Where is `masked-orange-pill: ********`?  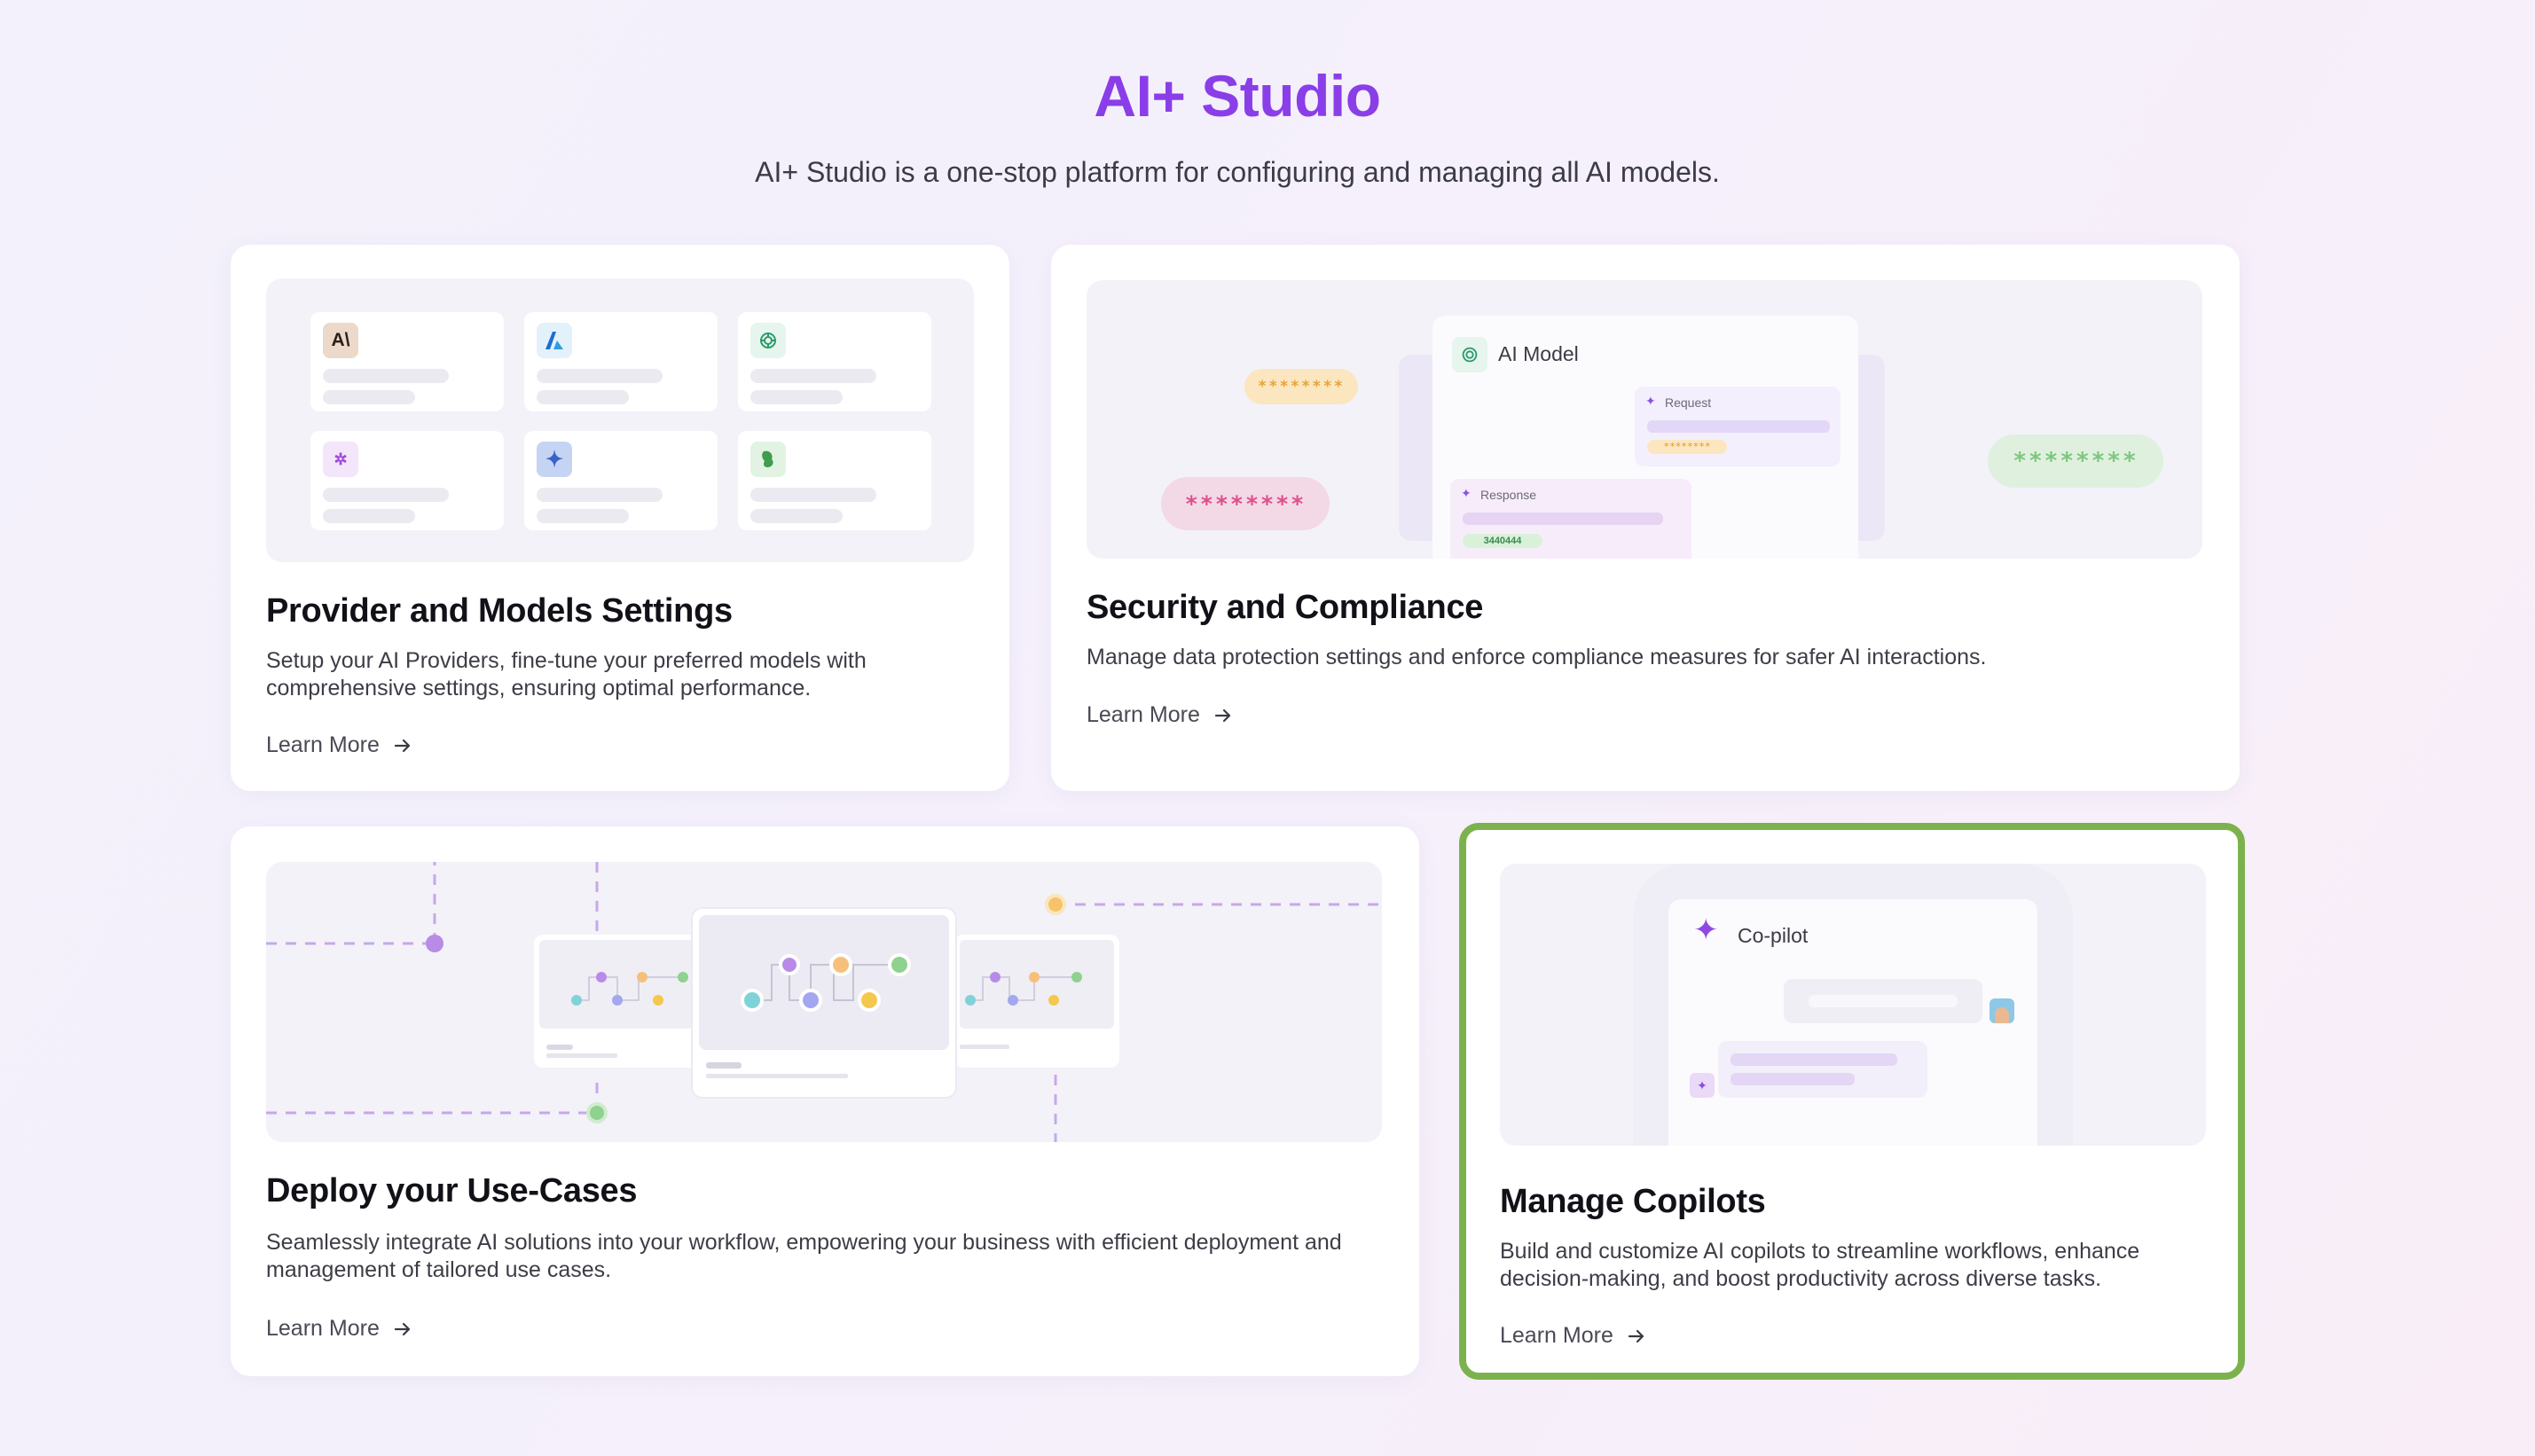
masked-orange-pill: ******** is located at coordinates (1301, 386).